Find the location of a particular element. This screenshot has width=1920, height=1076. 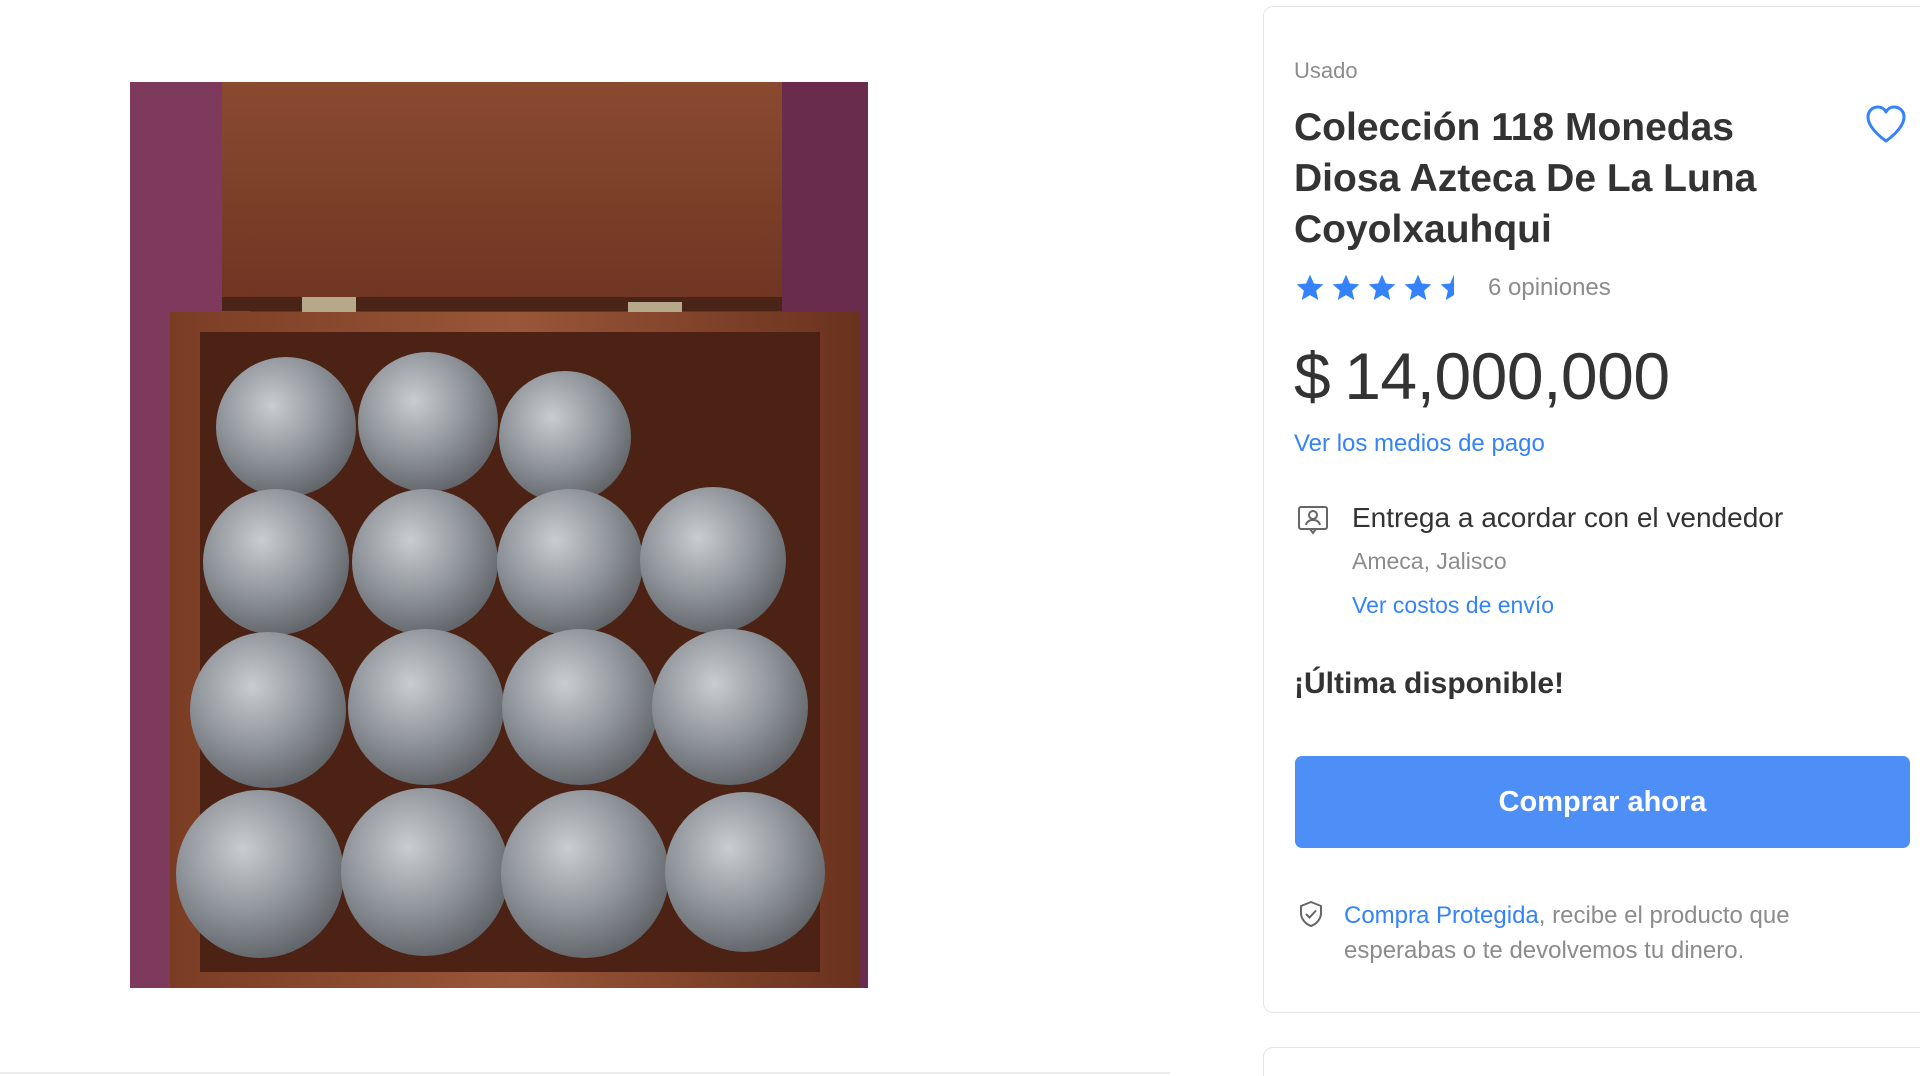

payment-methods-link: Ver los medios de pago is located at coordinates (1419, 444).